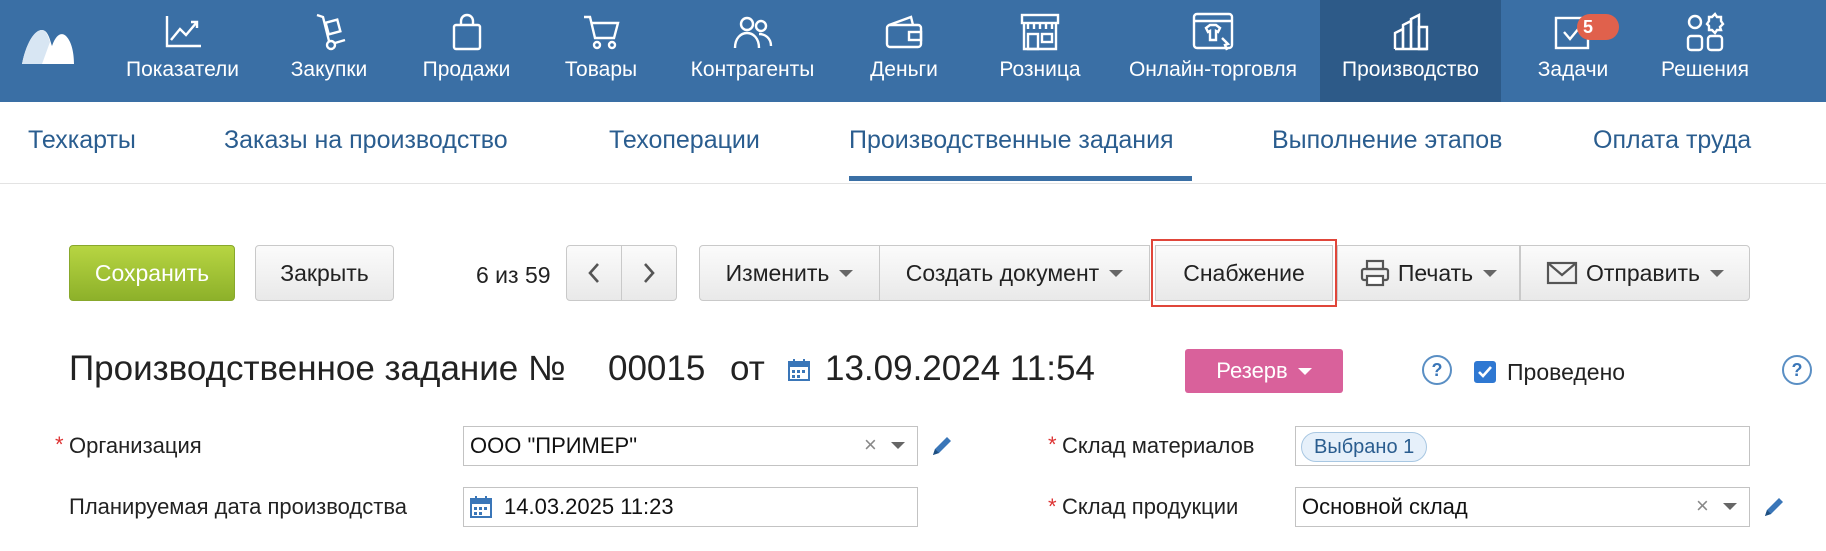  Describe the element at coordinates (1411, 32) in the screenshot. I see `factory-icon` at that location.